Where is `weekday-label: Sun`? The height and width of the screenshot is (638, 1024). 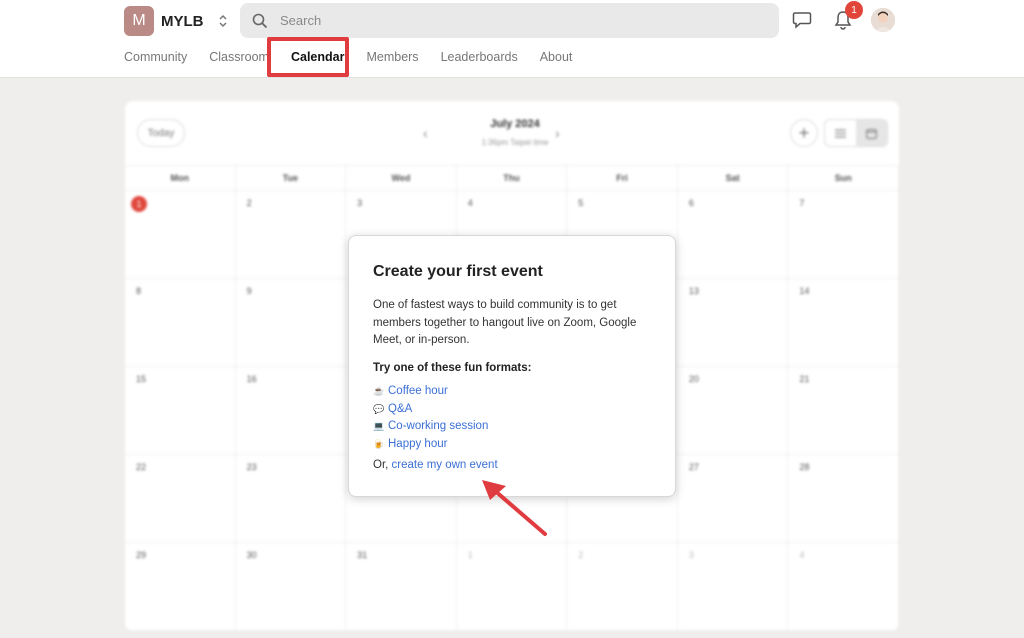
weekday-label: Sun is located at coordinates (843, 178).